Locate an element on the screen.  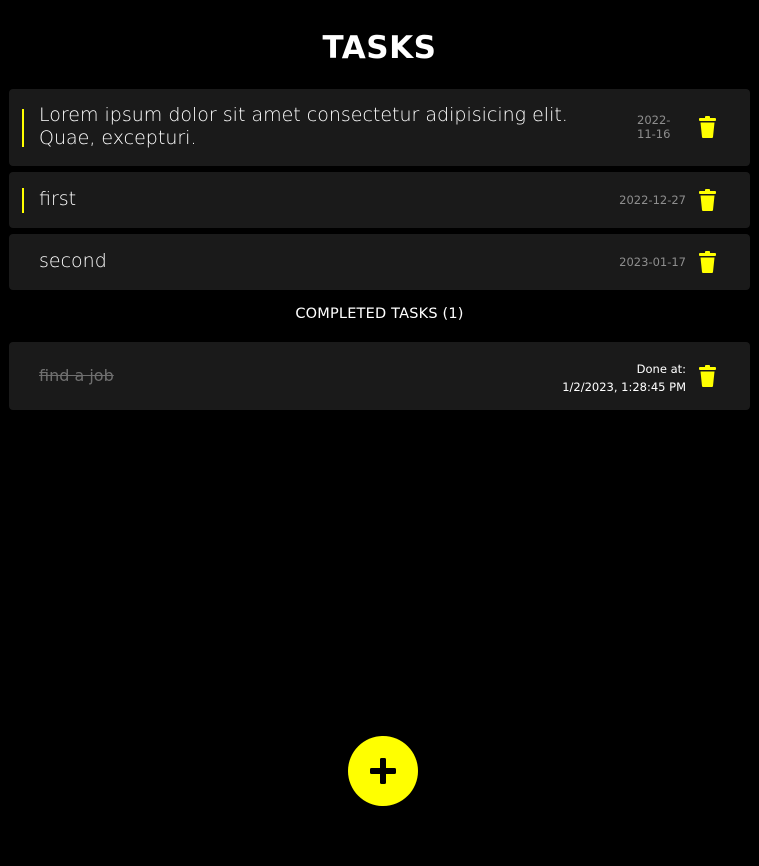
add-task-button is located at coordinates (383, 771).